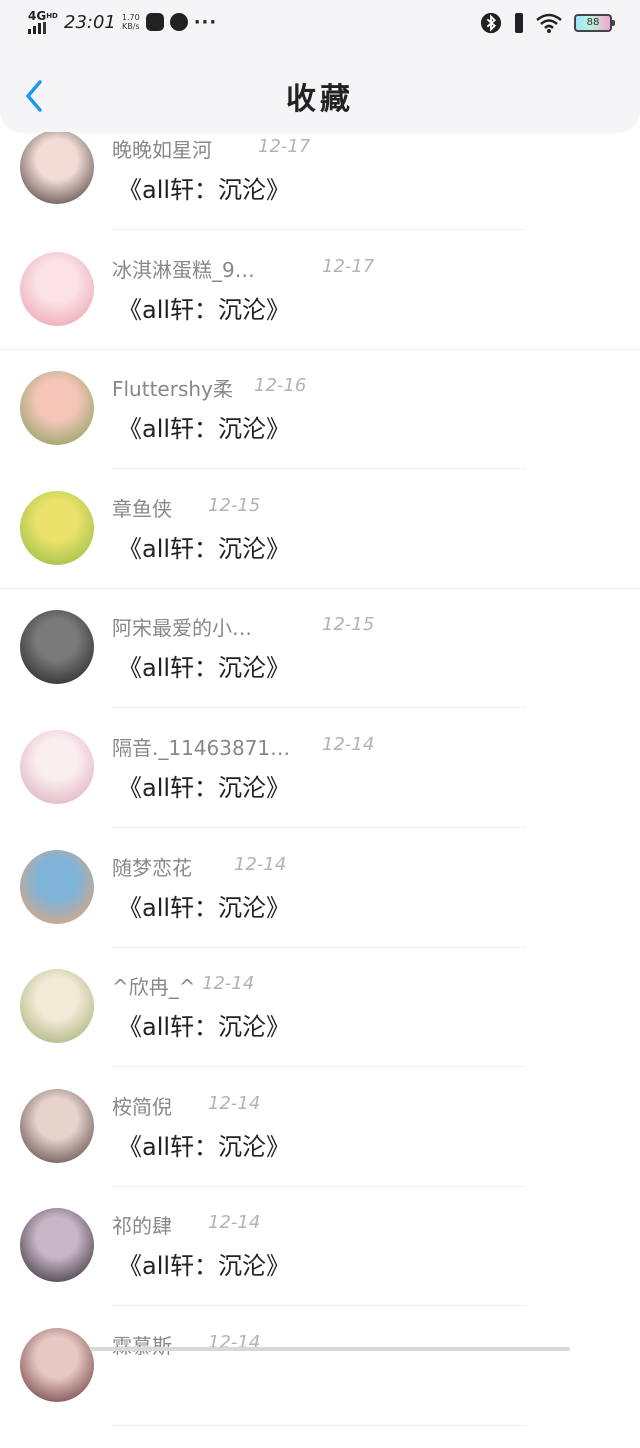  I want to click on list-item: 晚晚如星河 12-17 《all轩：沉沦》, so click(320, 191).